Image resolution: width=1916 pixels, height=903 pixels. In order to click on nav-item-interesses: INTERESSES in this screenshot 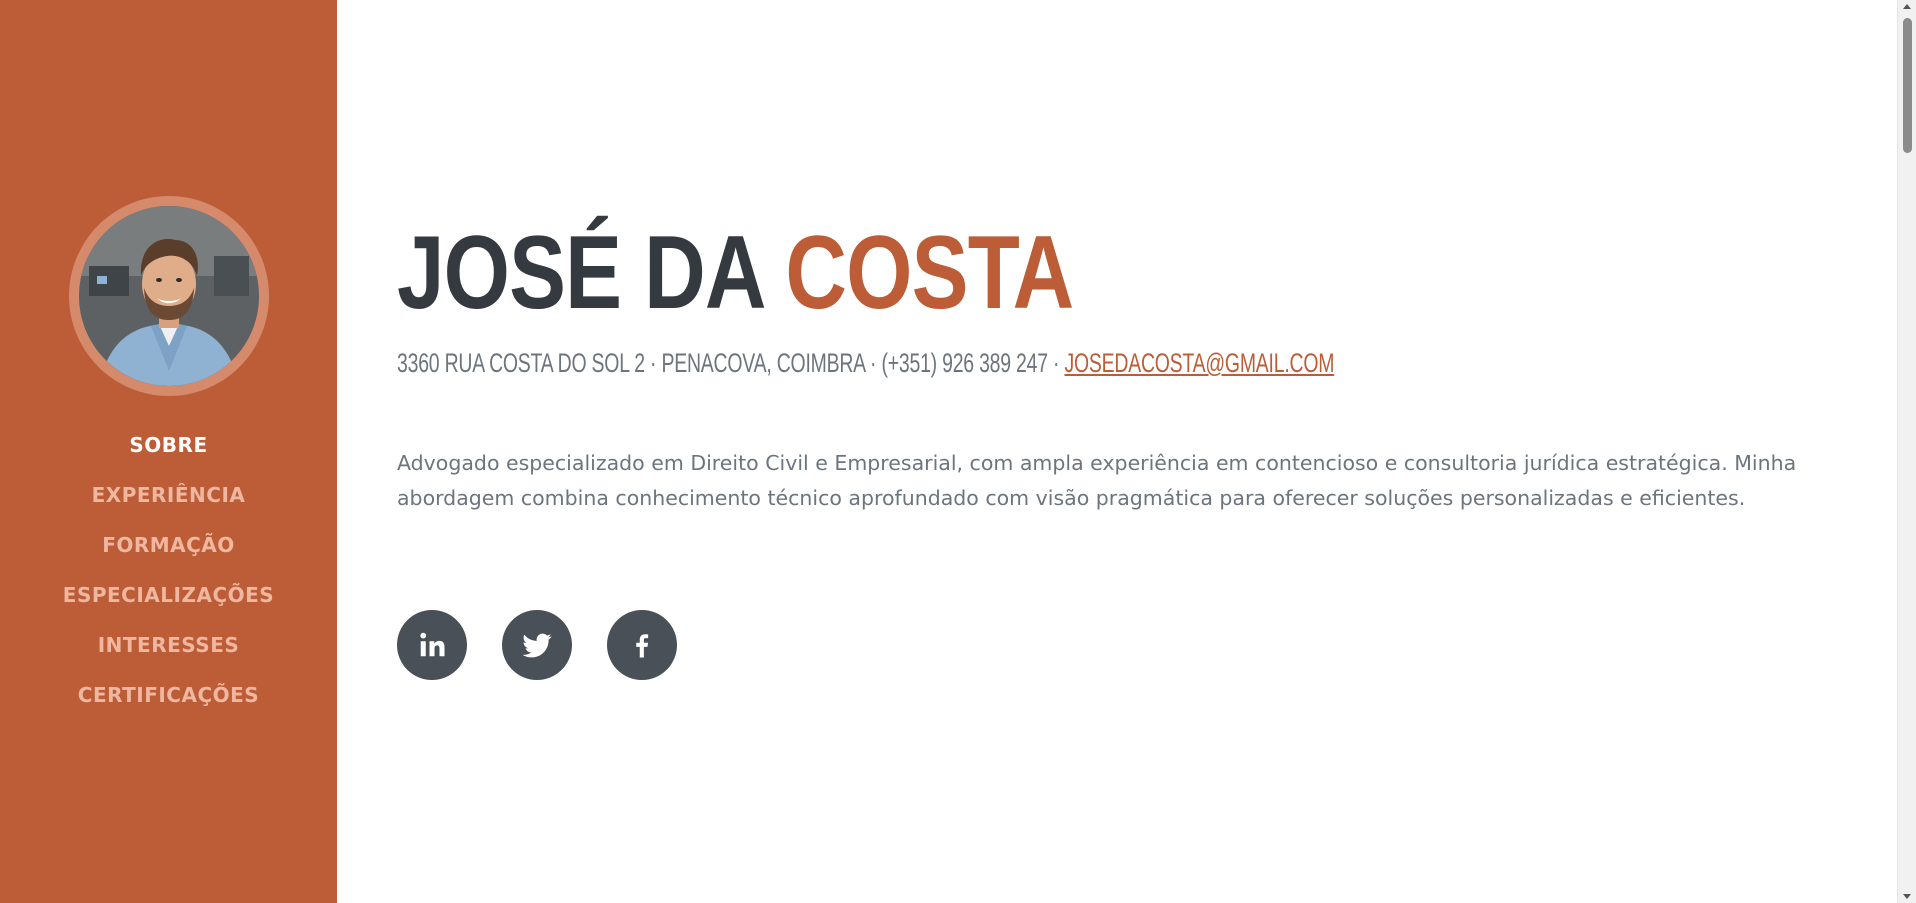, I will do `click(169, 645)`.